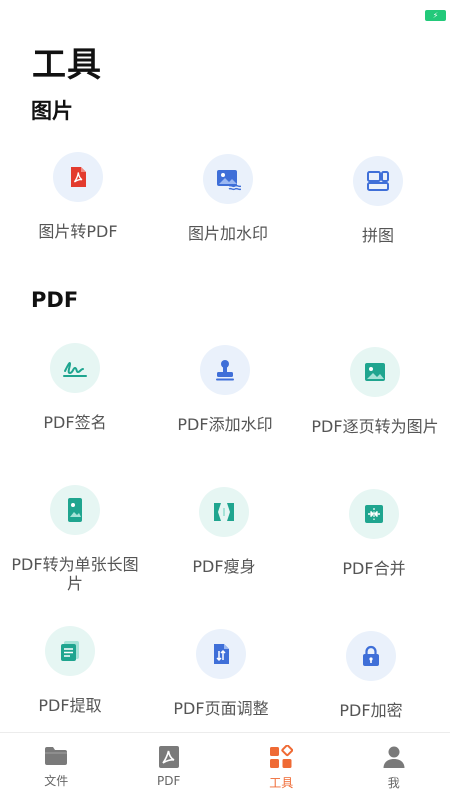 The image size is (450, 800). I want to click on long-image-icon, so click(75, 510).